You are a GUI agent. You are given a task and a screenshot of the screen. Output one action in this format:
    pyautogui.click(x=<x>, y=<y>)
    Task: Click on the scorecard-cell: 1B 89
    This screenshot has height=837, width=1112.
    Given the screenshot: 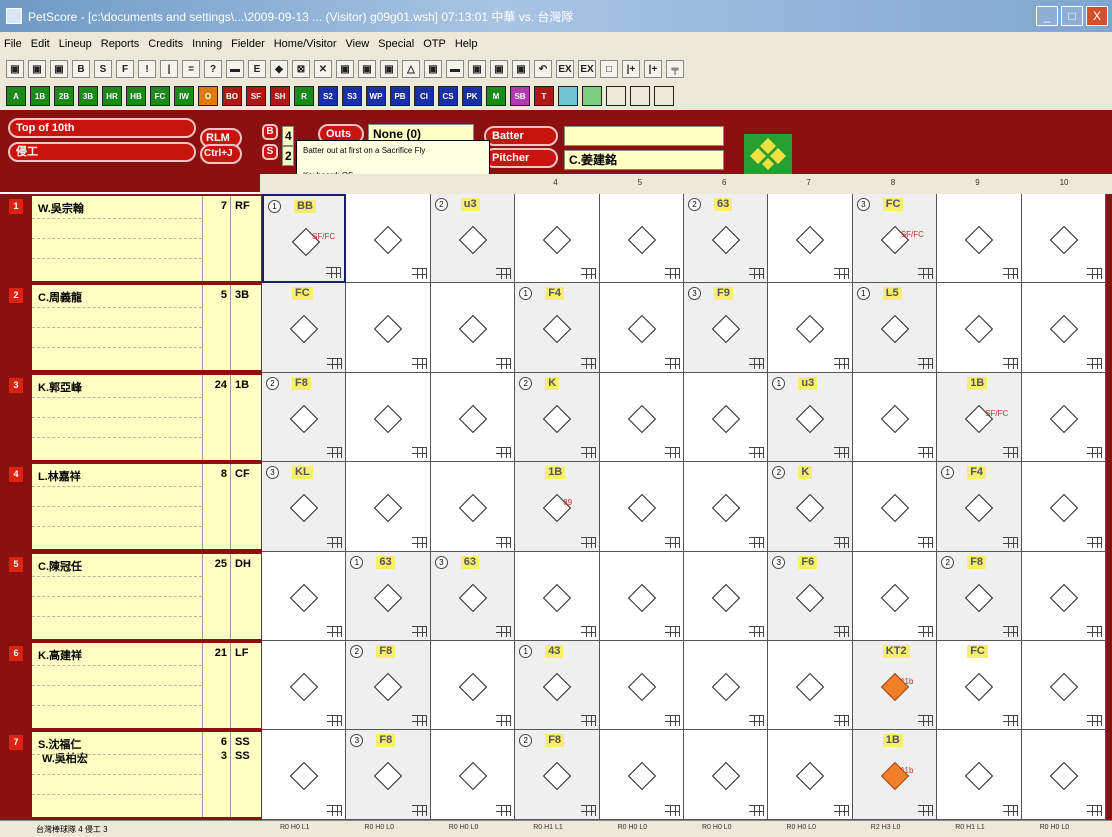 What is the action you would take?
    pyautogui.click(x=557, y=507)
    